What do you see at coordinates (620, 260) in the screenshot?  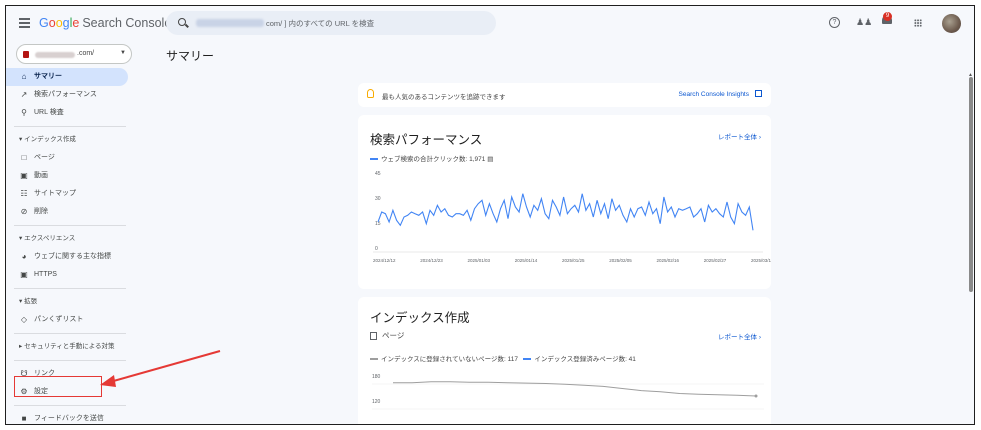 I see `x-tick-label: 2025/02/05` at bounding box center [620, 260].